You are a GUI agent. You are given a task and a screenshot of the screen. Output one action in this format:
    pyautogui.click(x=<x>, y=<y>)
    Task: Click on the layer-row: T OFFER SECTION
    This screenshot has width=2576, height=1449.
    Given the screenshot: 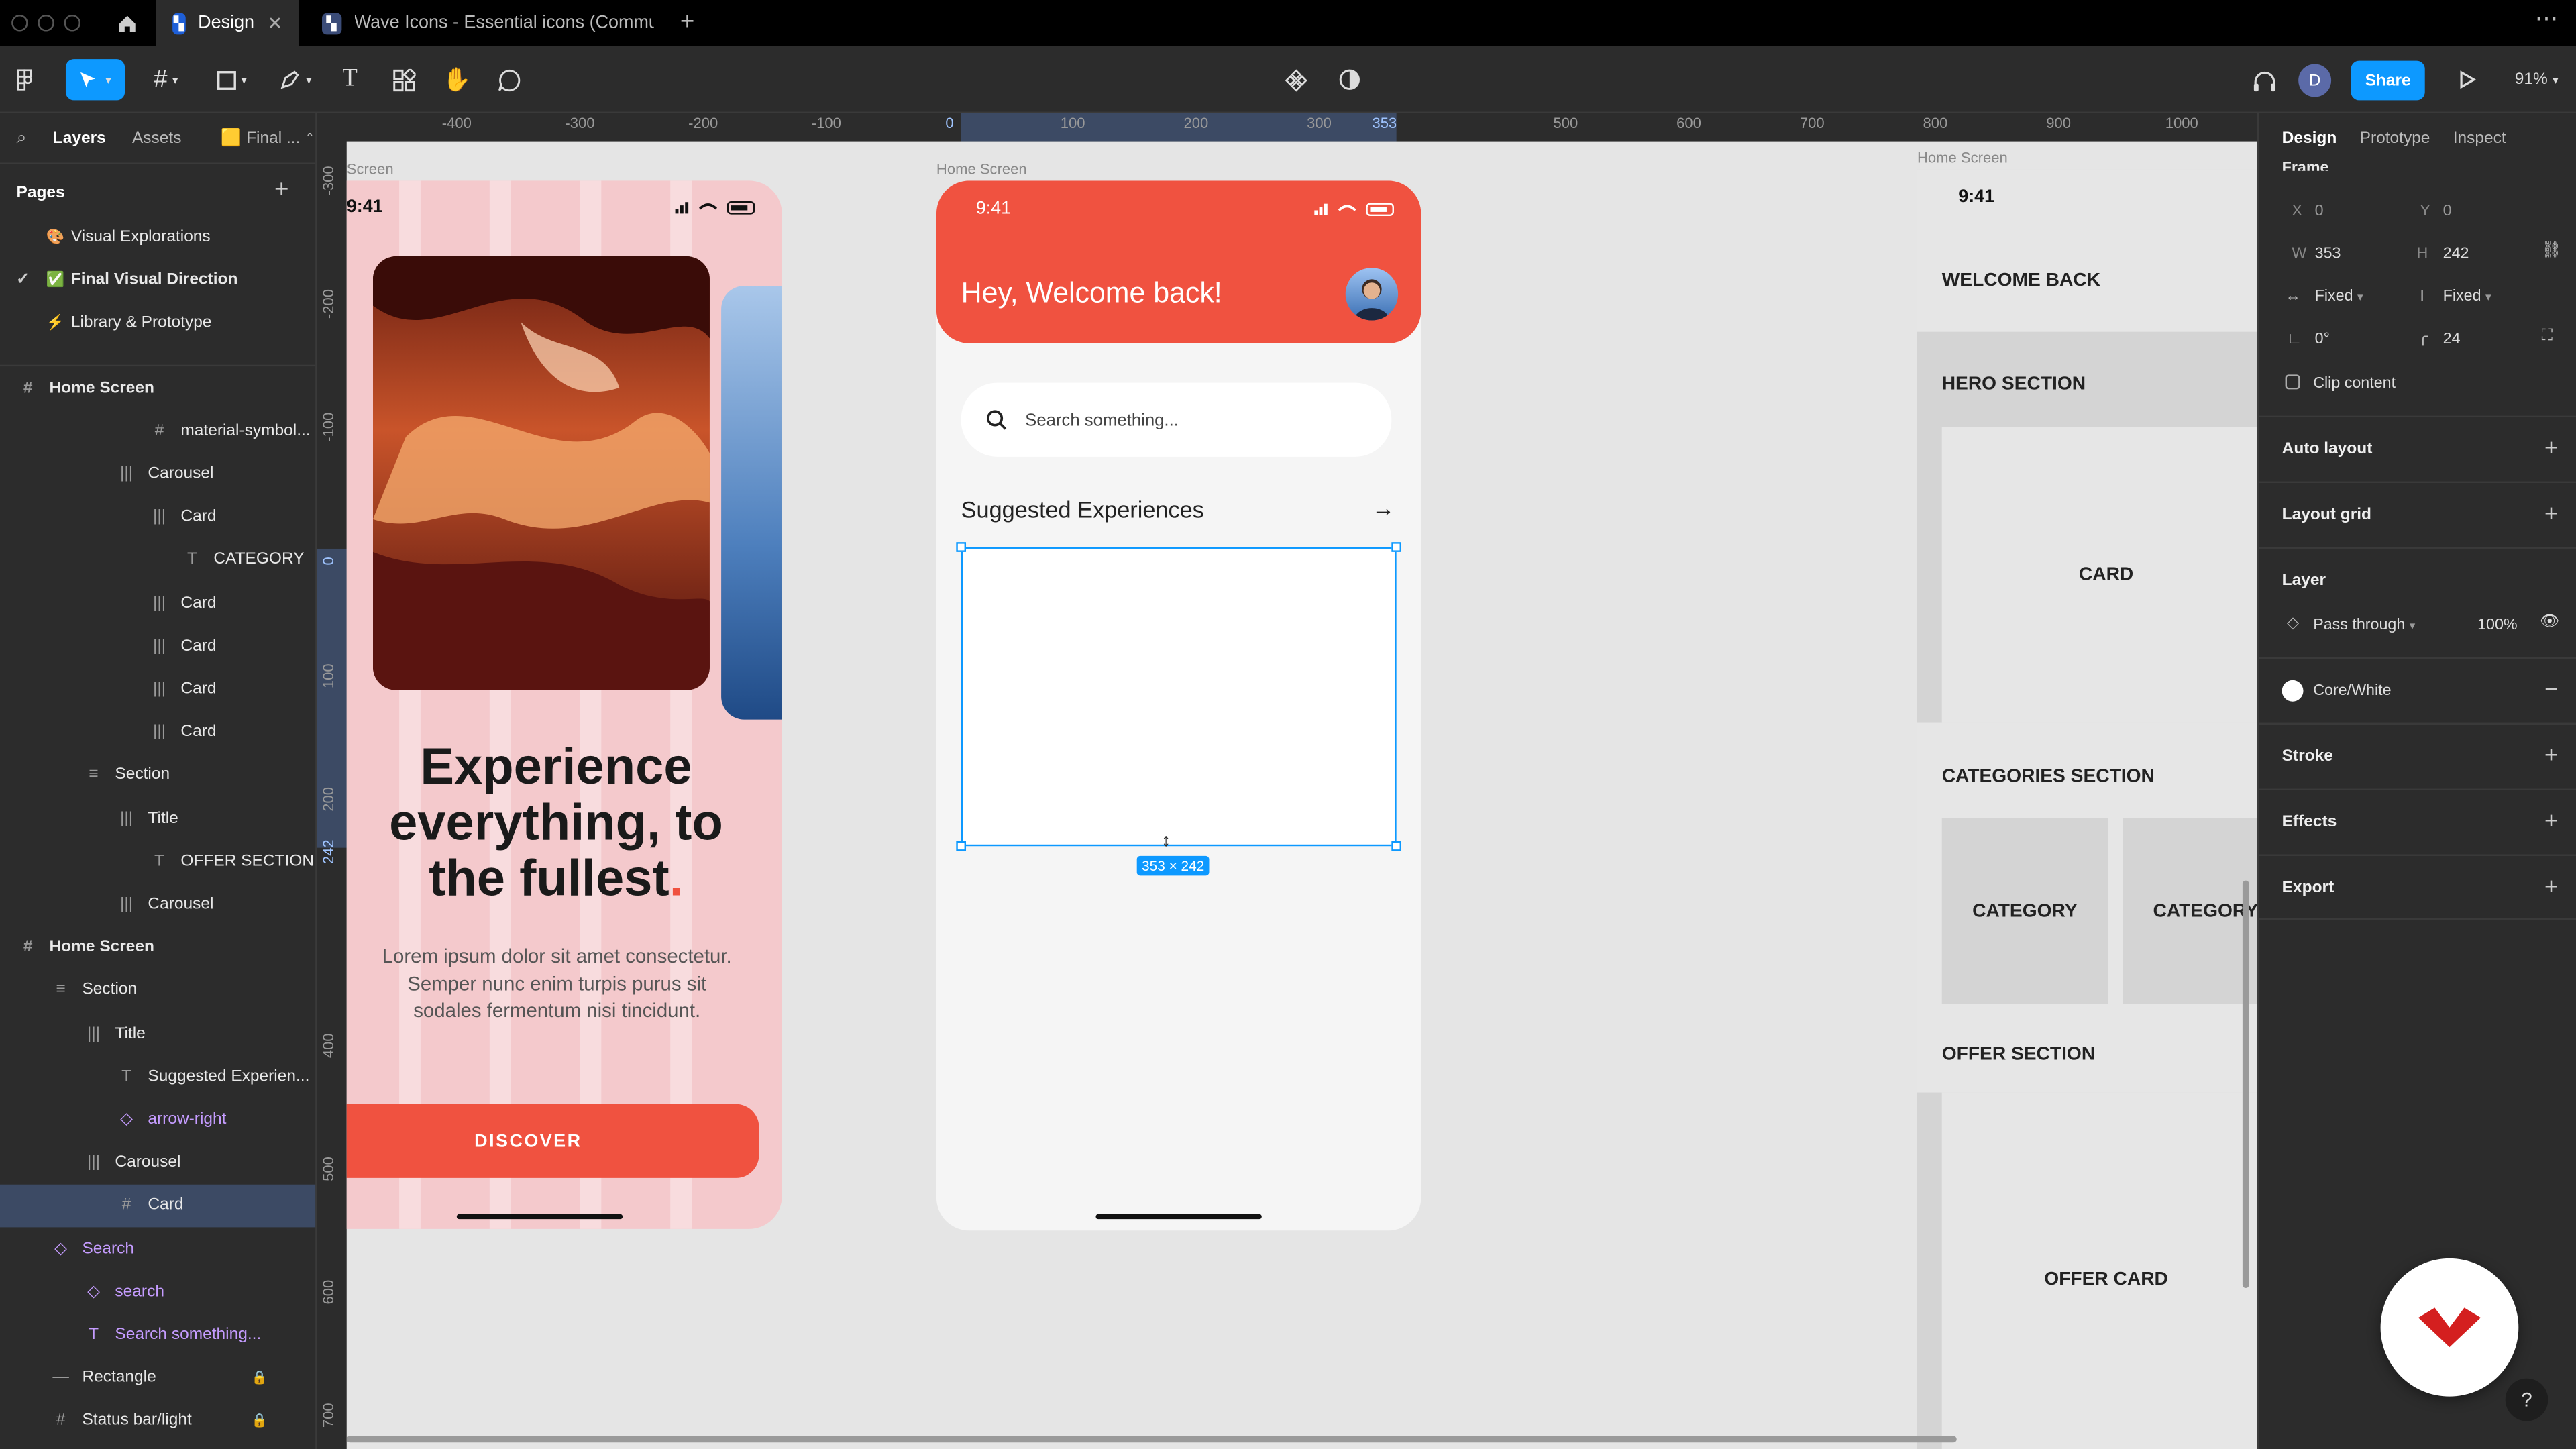 What is the action you would take?
    pyautogui.click(x=157, y=861)
    